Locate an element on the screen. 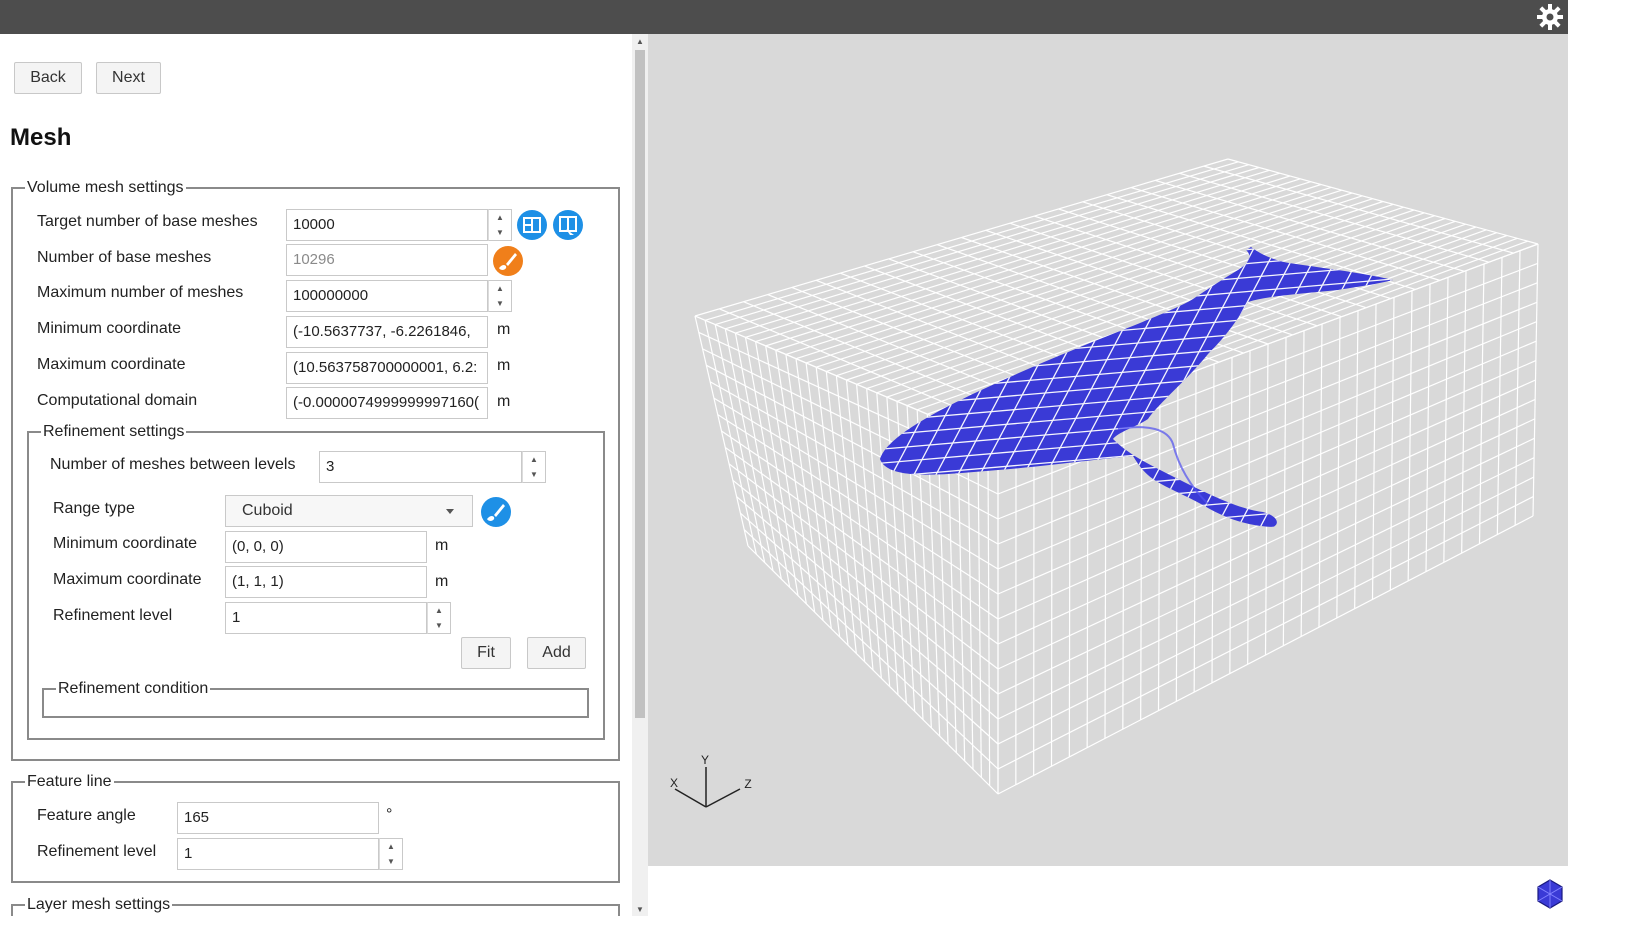 This screenshot has height=949, width=1625. axis-z-label: Z is located at coordinates (747, 784).